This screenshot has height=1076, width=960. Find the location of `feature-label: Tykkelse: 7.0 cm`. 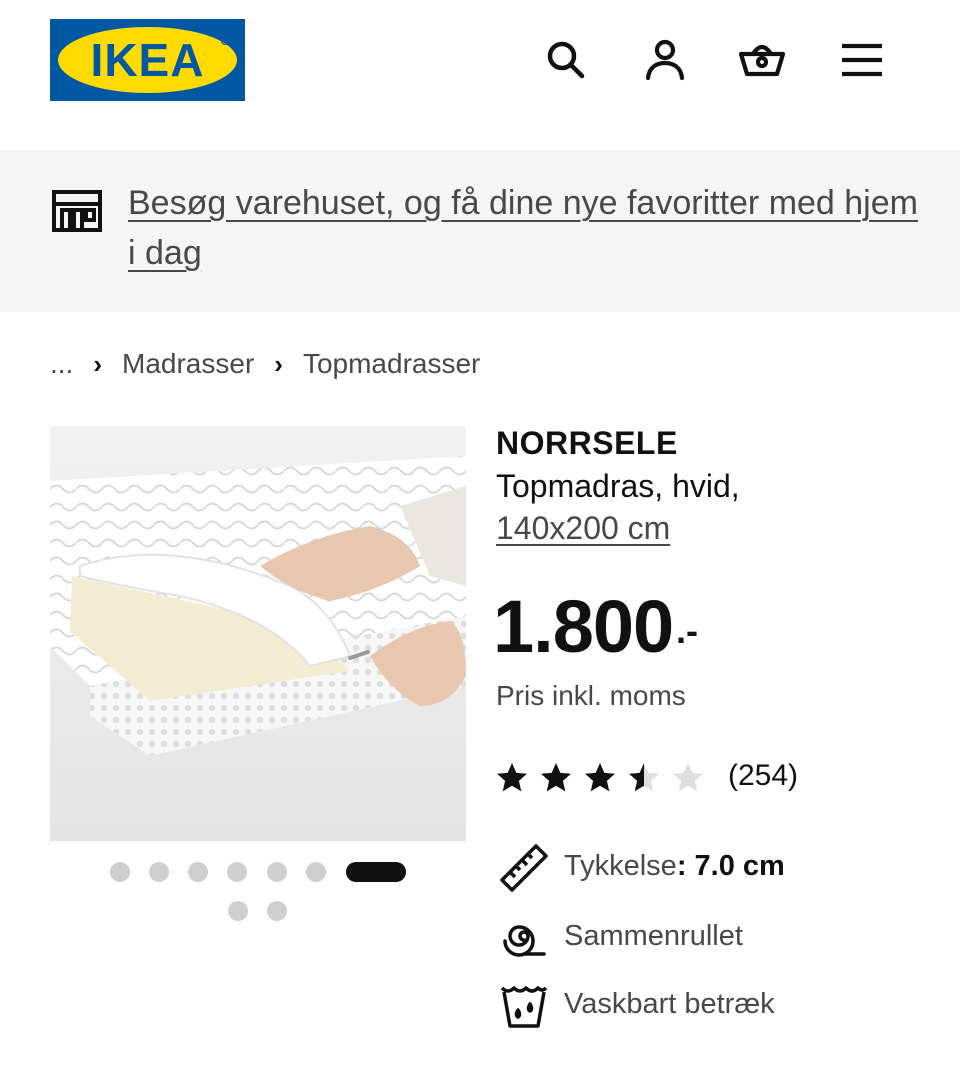

feature-label: Tykkelse: 7.0 cm is located at coordinates (674, 866).